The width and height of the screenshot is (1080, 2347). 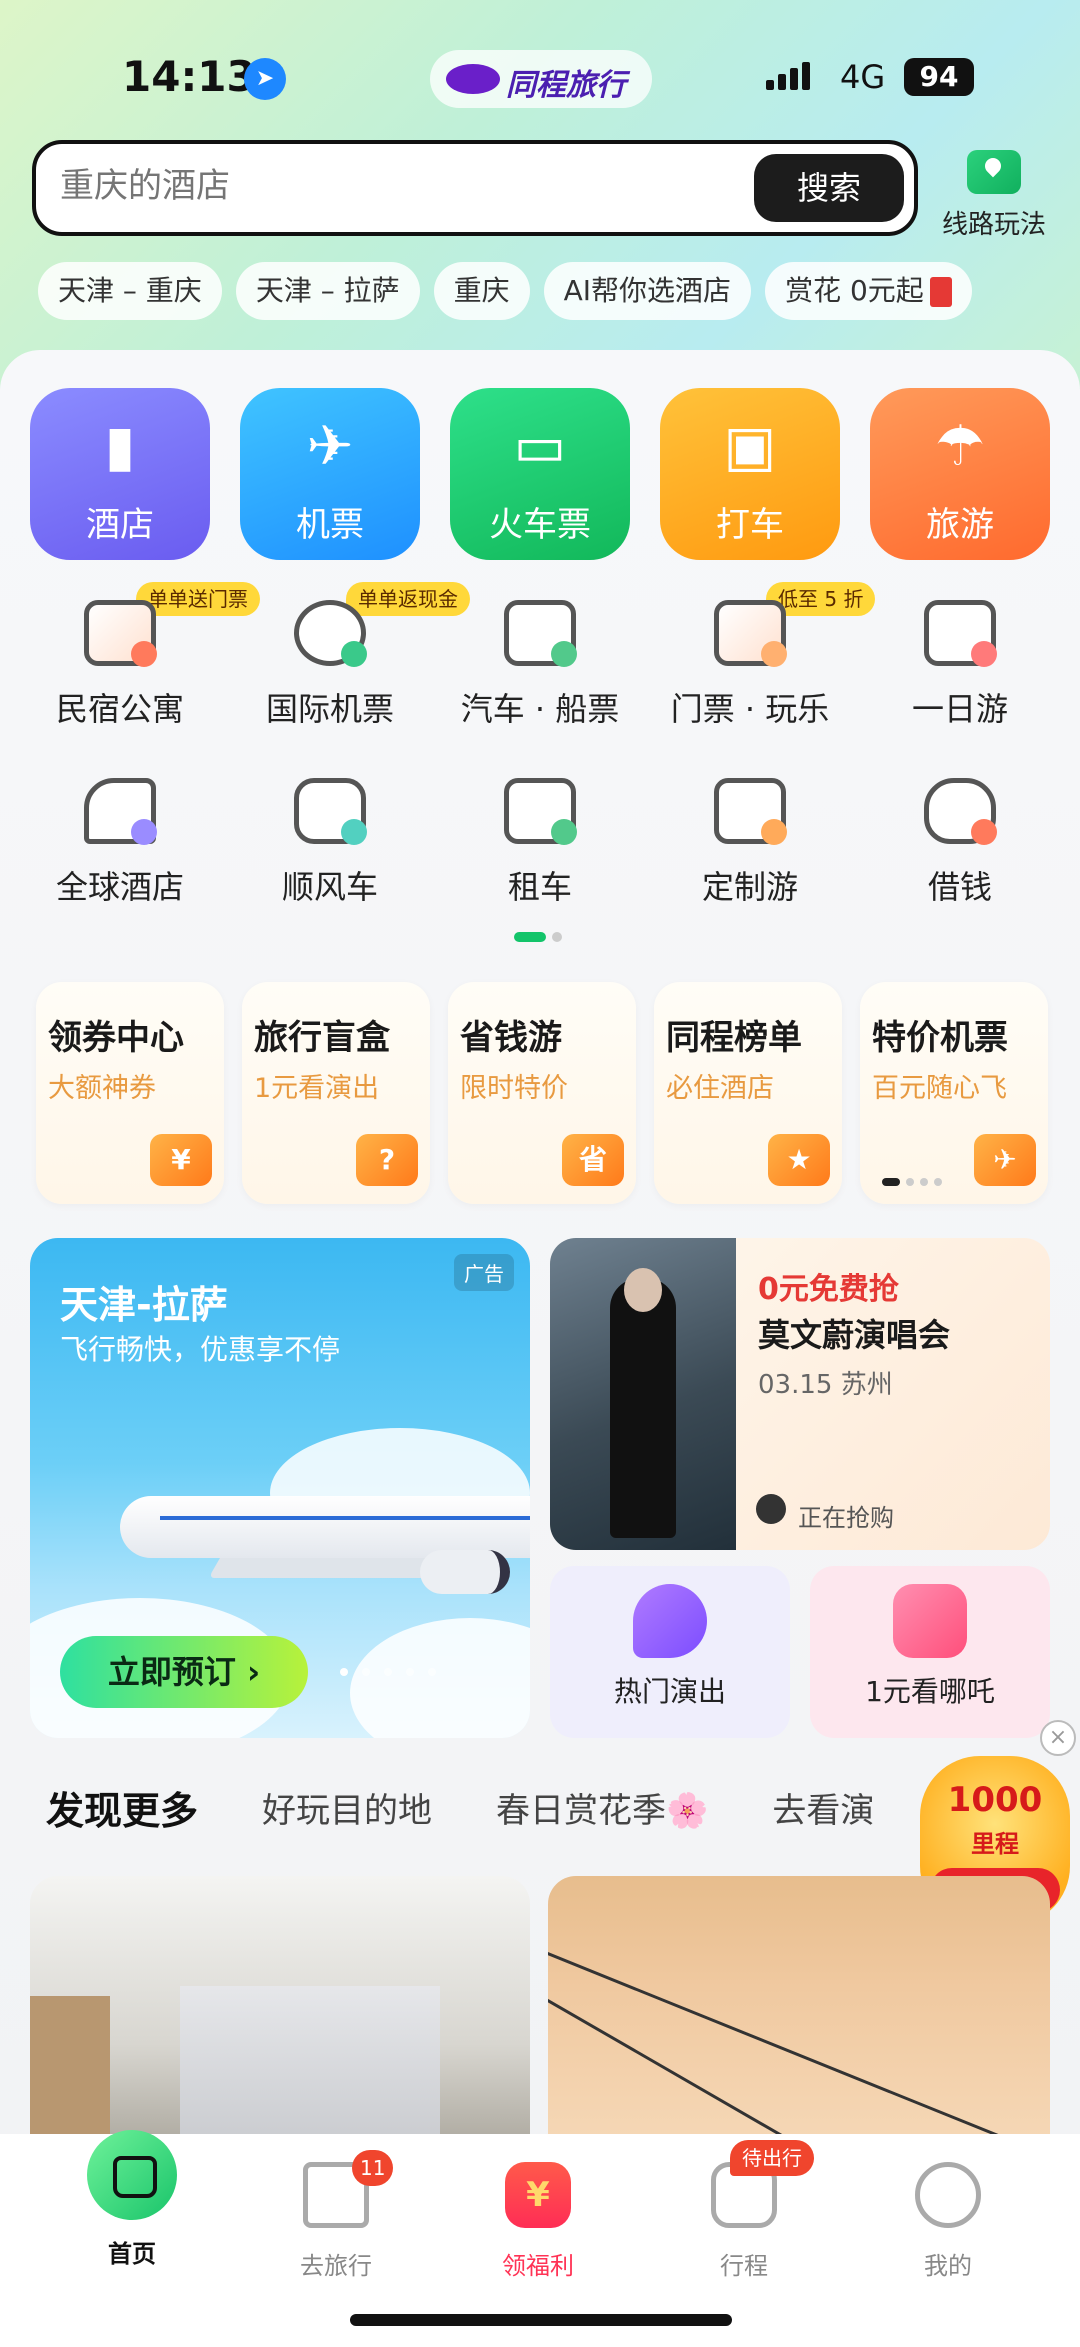 I want to click on map-icon, so click(x=750, y=811).